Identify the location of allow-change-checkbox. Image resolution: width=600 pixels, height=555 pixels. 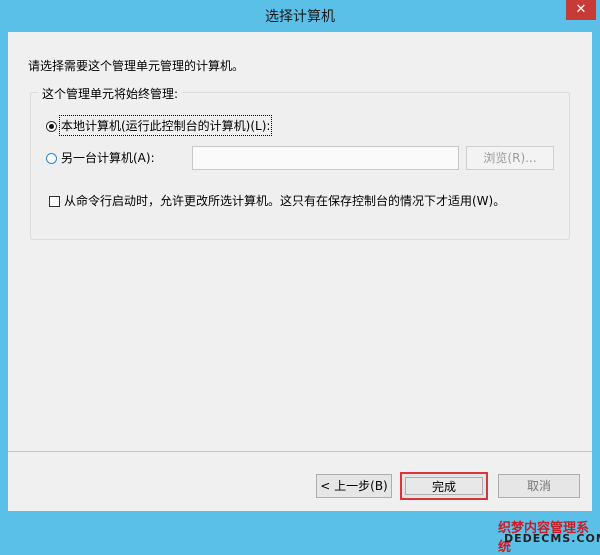
(54, 201).